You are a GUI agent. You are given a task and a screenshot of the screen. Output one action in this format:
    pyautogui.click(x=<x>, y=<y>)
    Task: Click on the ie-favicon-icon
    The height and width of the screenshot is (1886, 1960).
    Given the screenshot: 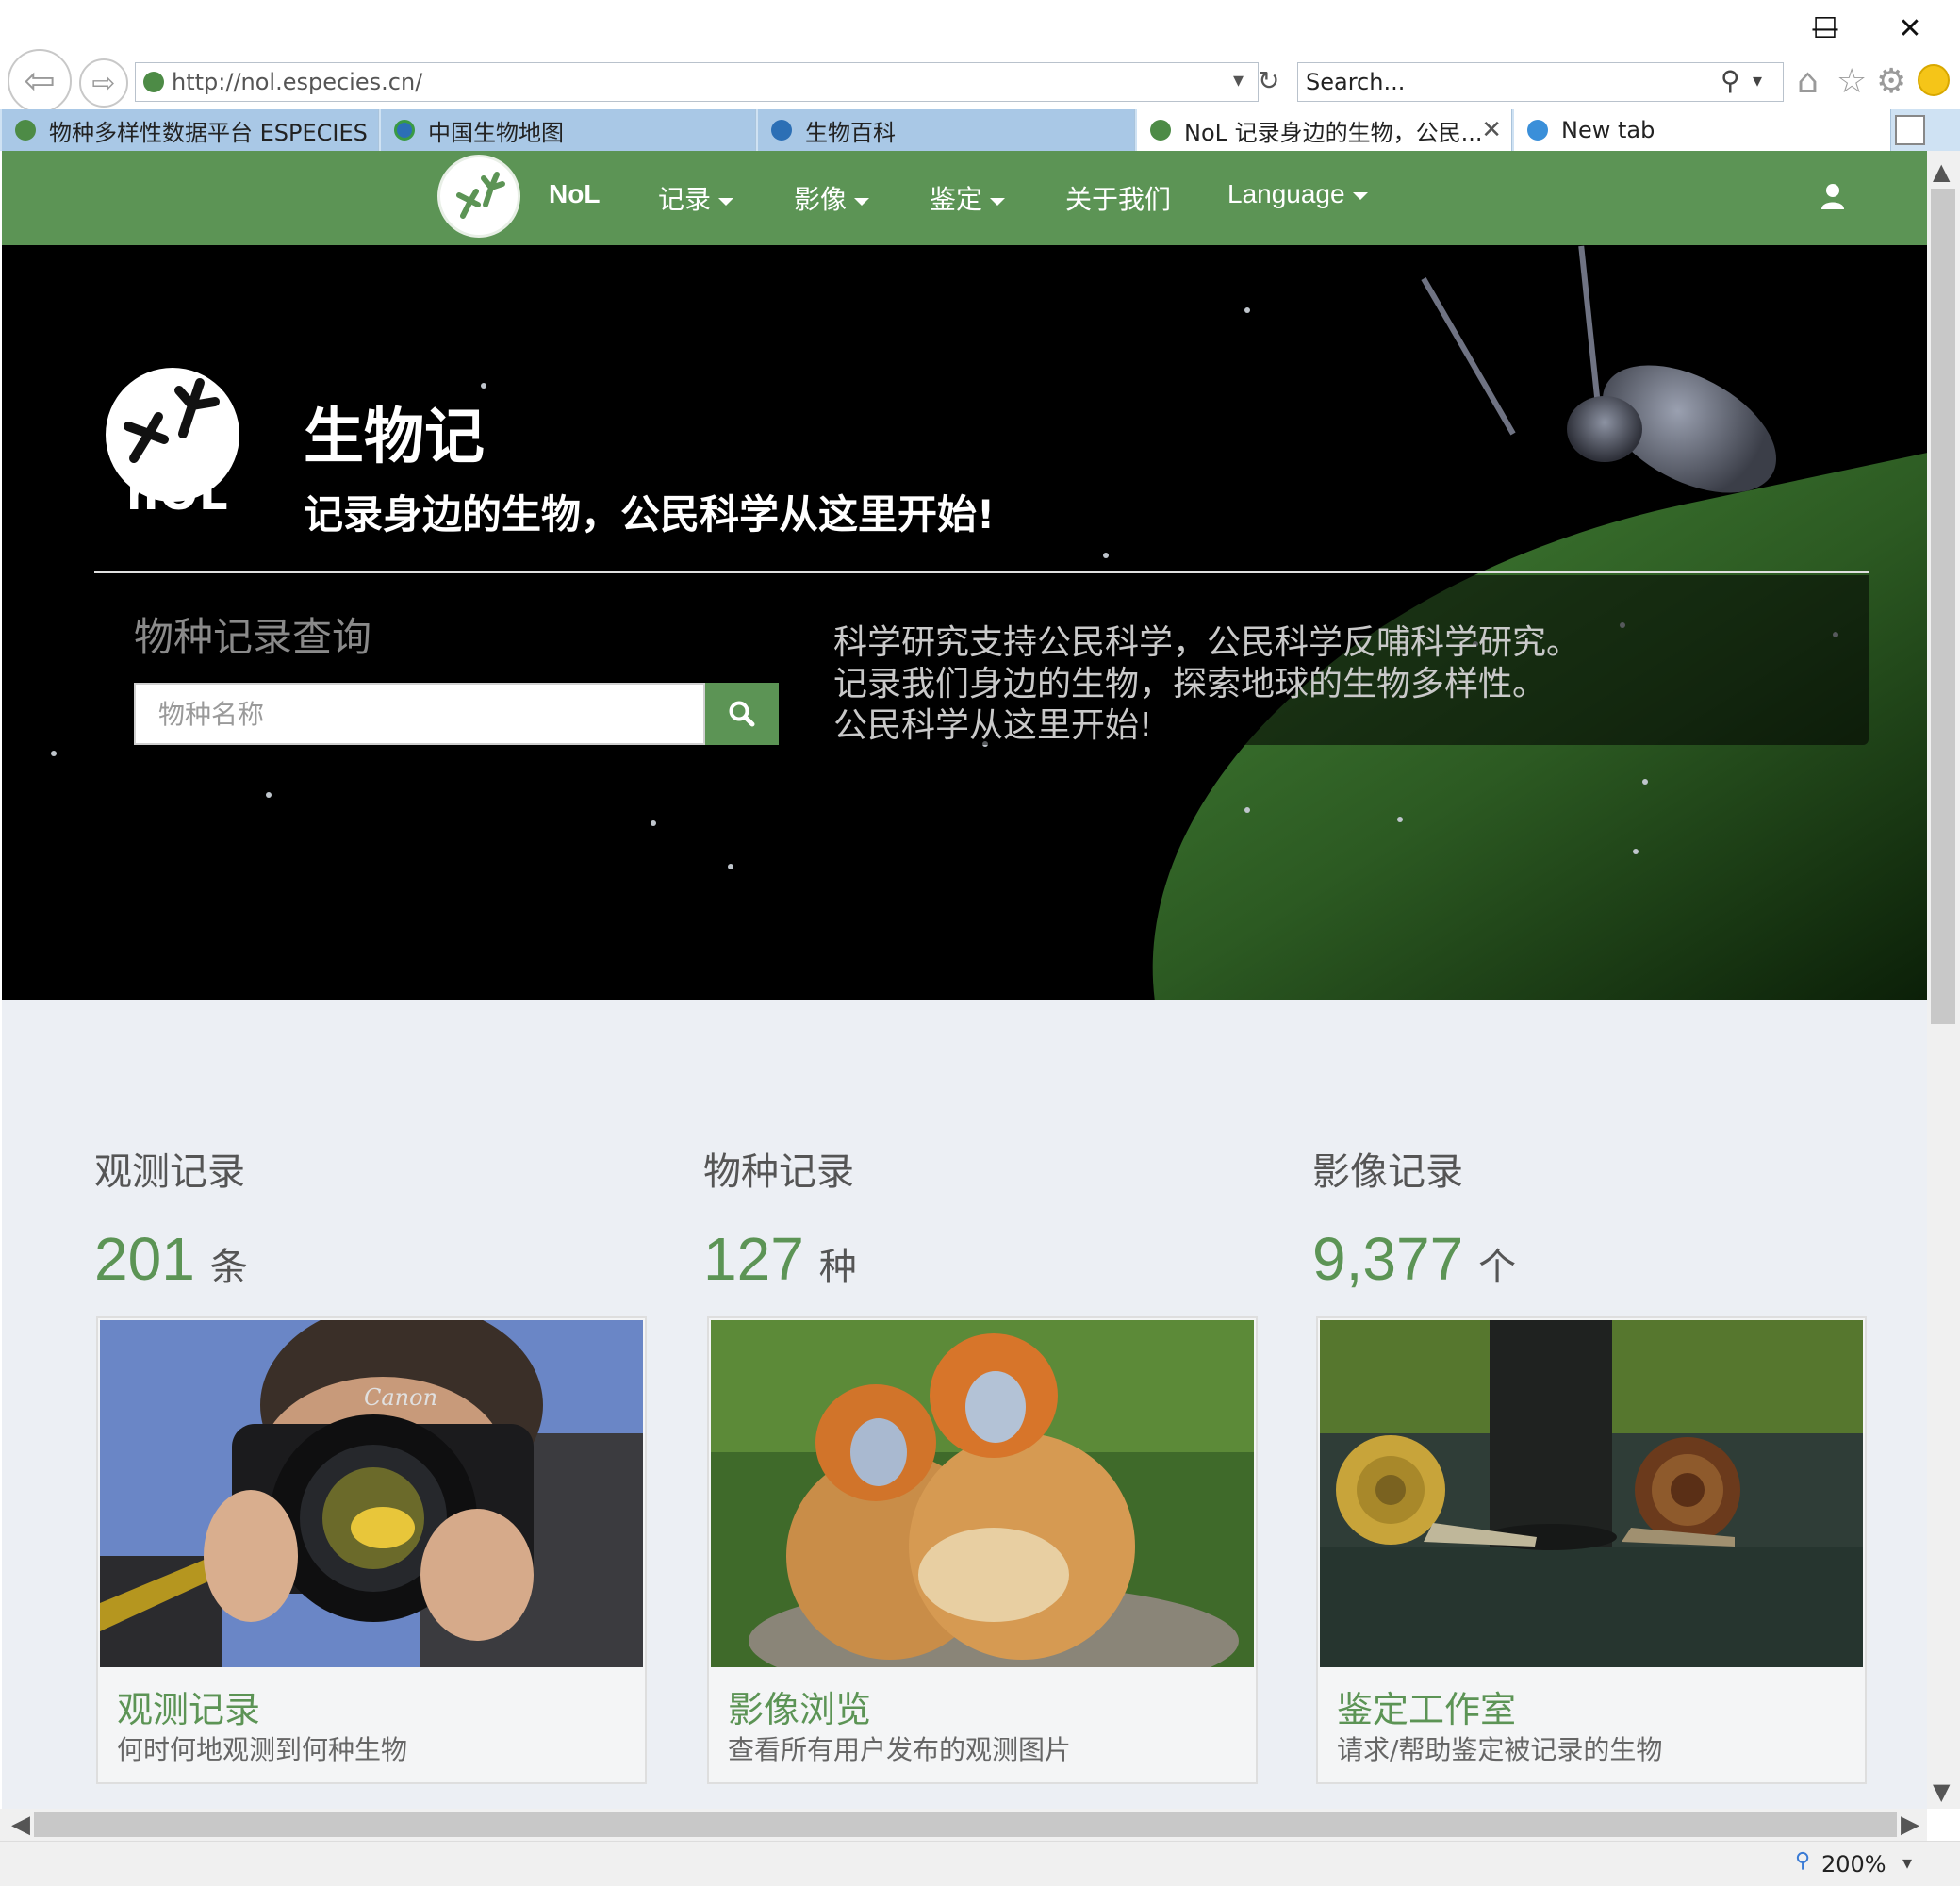 What is the action you would take?
    pyautogui.click(x=1537, y=130)
    